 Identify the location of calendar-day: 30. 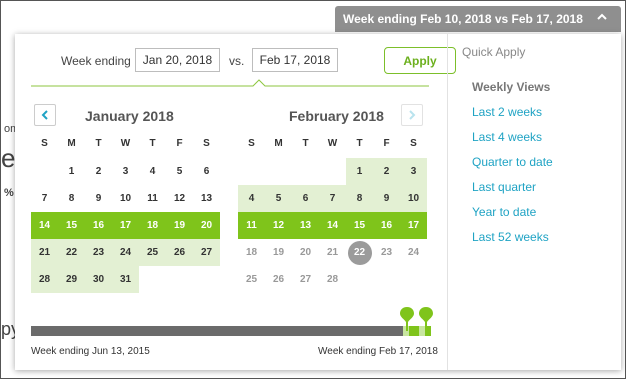
(98, 279).